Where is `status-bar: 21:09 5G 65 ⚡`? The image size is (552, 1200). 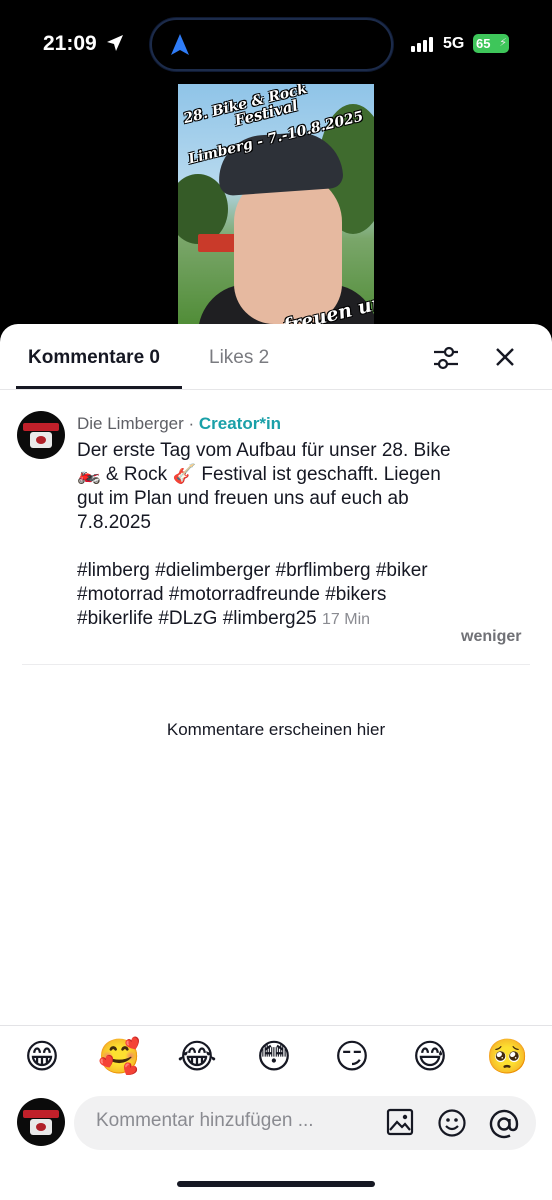
status-bar: 21:09 5G 65 ⚡ is located at coordinates (276, 45).